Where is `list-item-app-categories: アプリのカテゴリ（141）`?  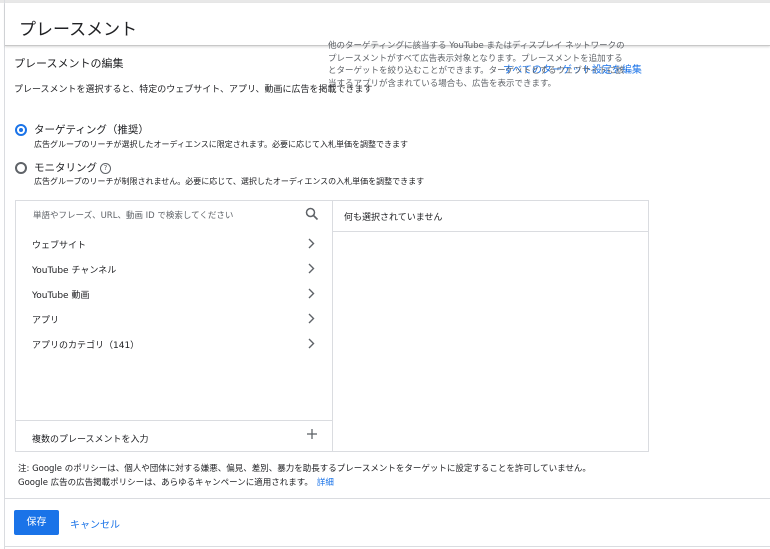
list-item-app-categories: アプリのカテゴリ（141） is located at coordinates (174, 344).